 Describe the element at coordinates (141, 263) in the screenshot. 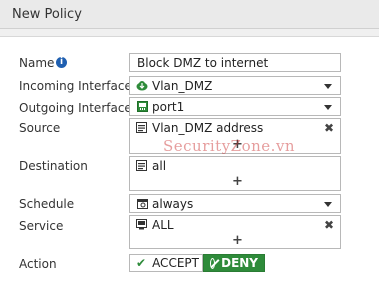

I see `check-icon: ✔` at that location.